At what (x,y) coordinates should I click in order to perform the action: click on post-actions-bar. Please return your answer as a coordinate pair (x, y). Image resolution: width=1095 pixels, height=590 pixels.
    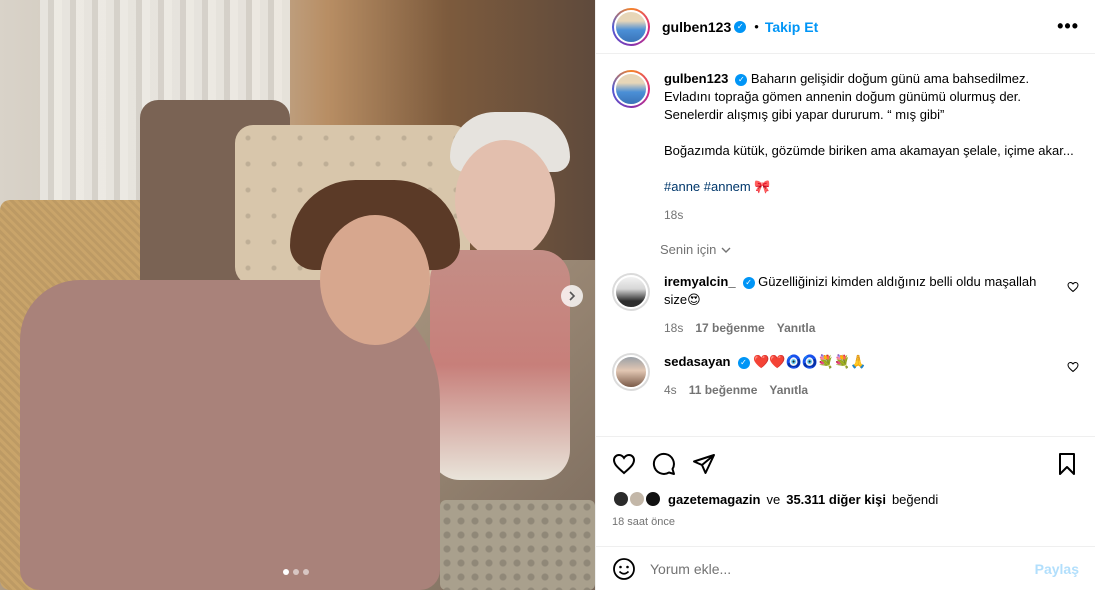
    Looking at the image, I should click on (845, 463).